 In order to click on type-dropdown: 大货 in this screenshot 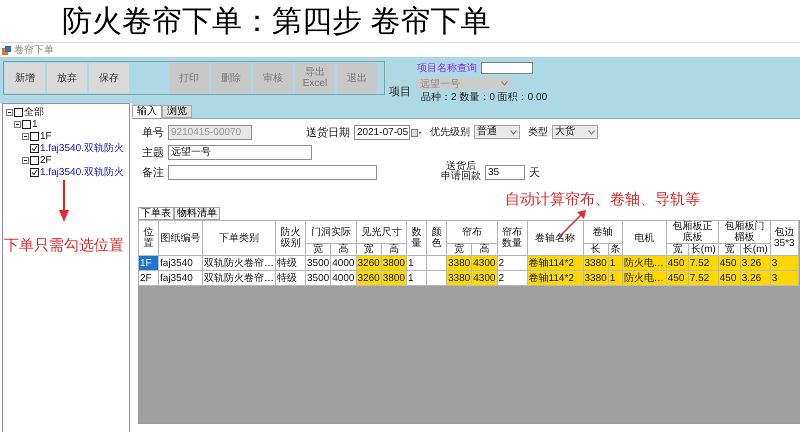, I will do `click(575, 132)`.